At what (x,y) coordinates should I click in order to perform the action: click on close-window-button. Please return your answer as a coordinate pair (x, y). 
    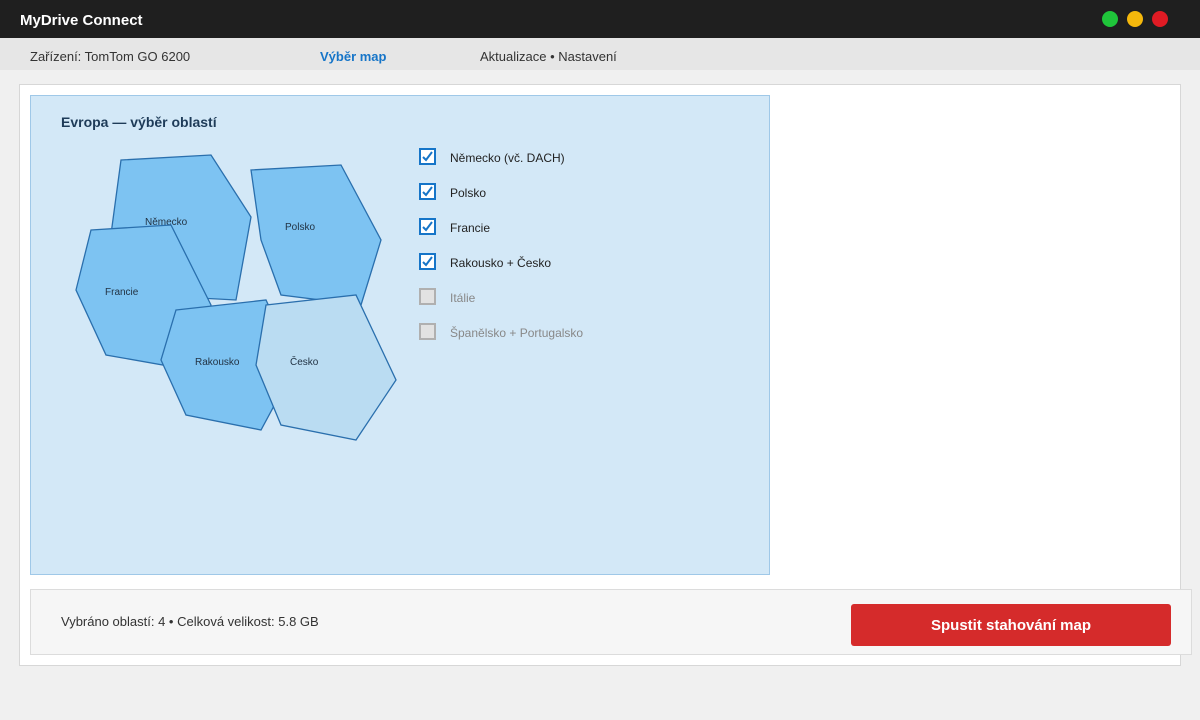
    Looking at the image, I should click on (1160, 19).